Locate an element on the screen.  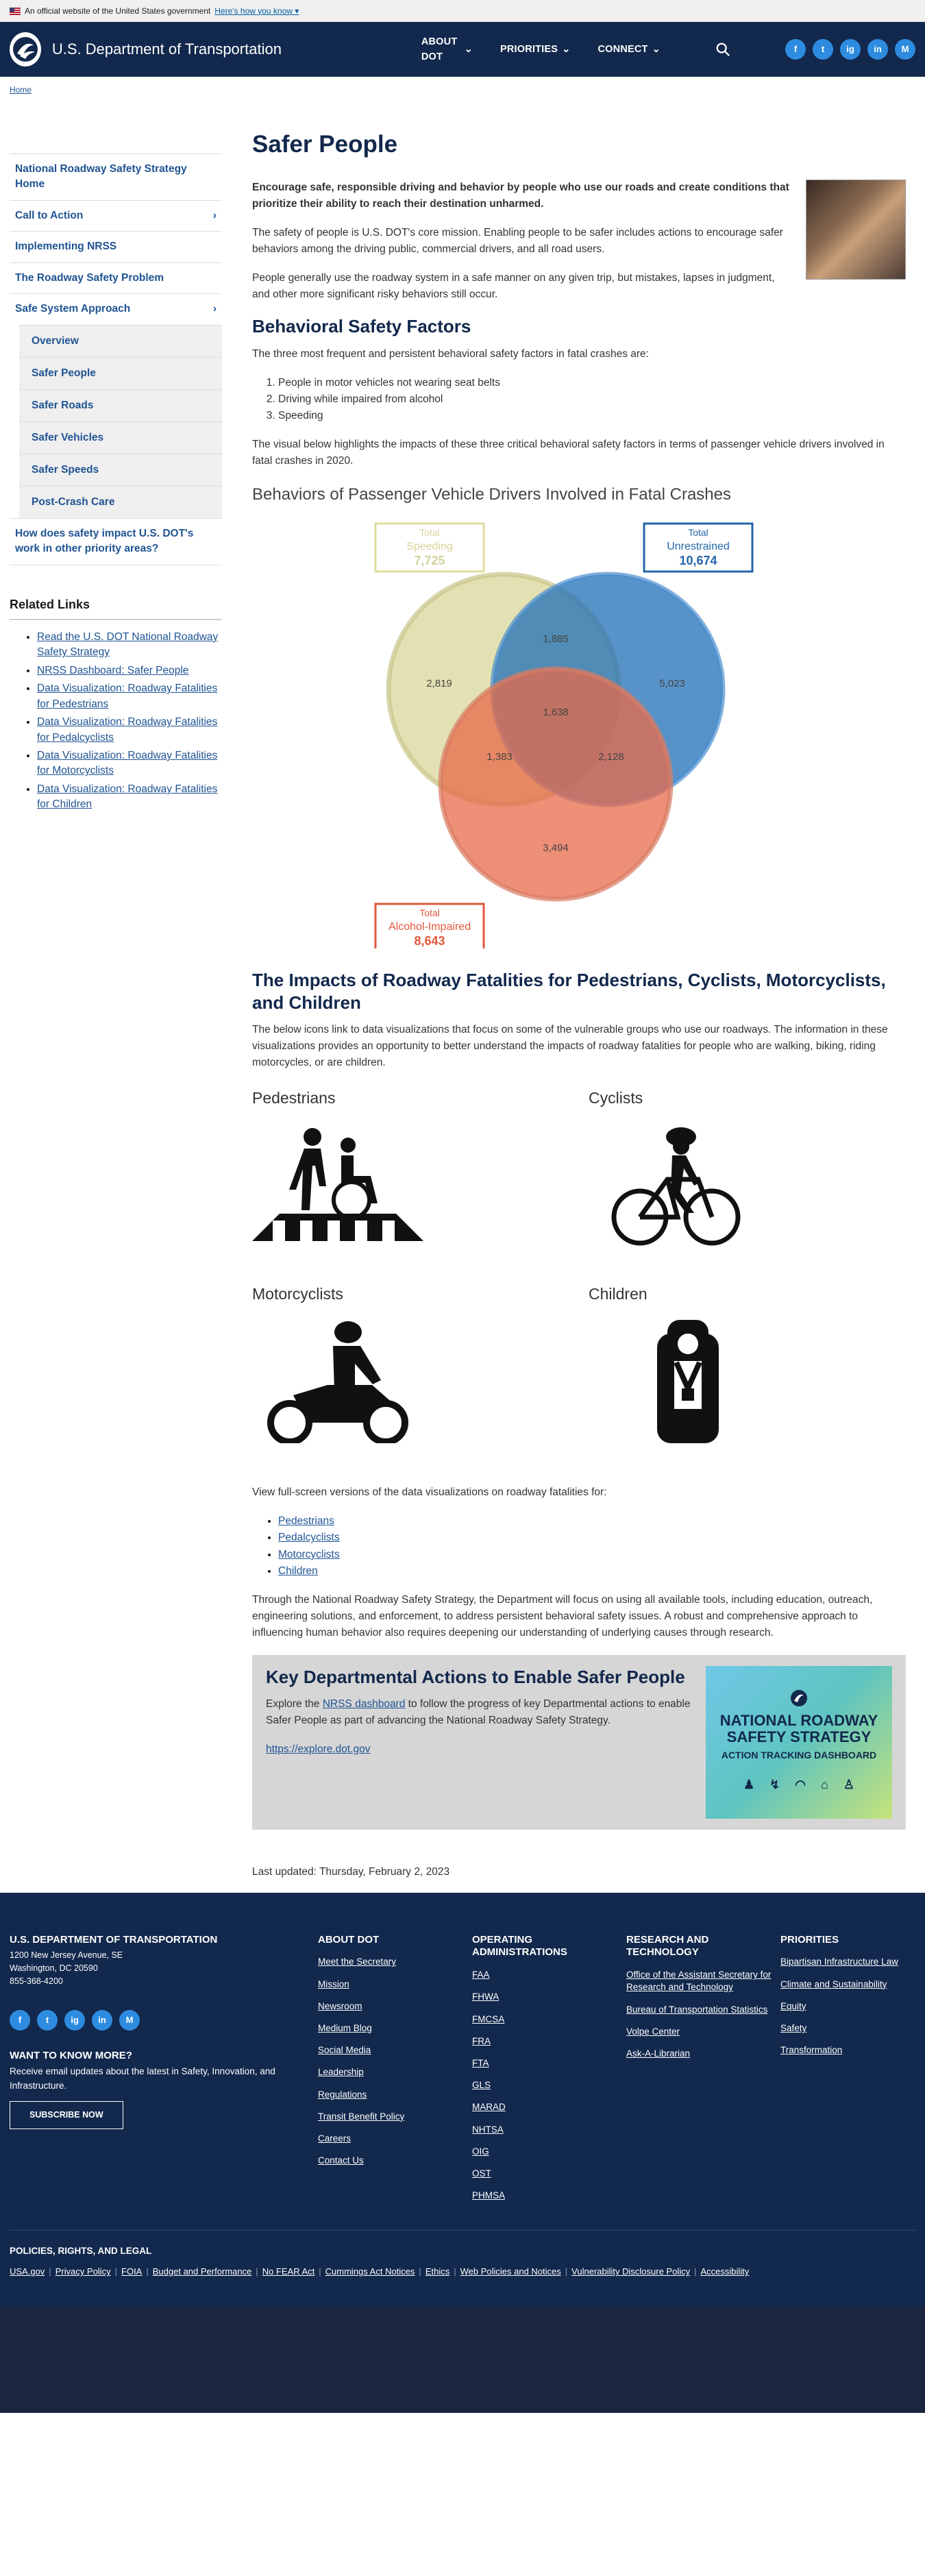
dot-logo-icon is located at coordinates (26, 49).